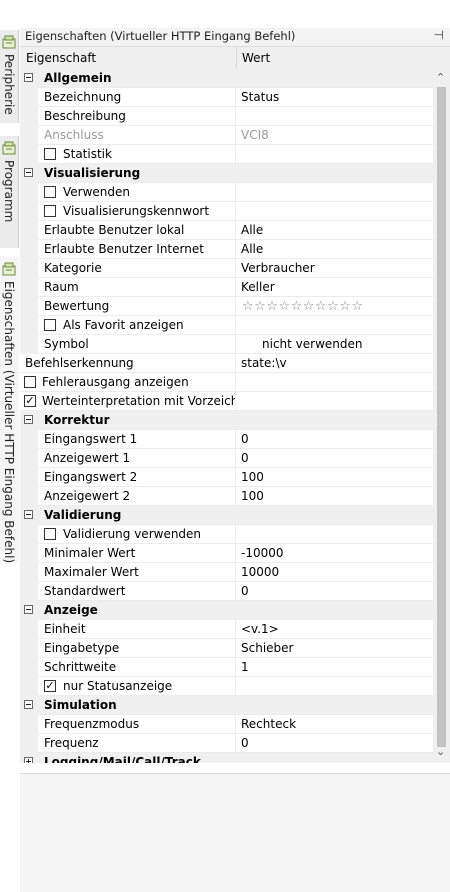 The image size is (450, 892). I want to click on property-name-cell: Erlaubte Benutzer lokal, so click(137, 230).